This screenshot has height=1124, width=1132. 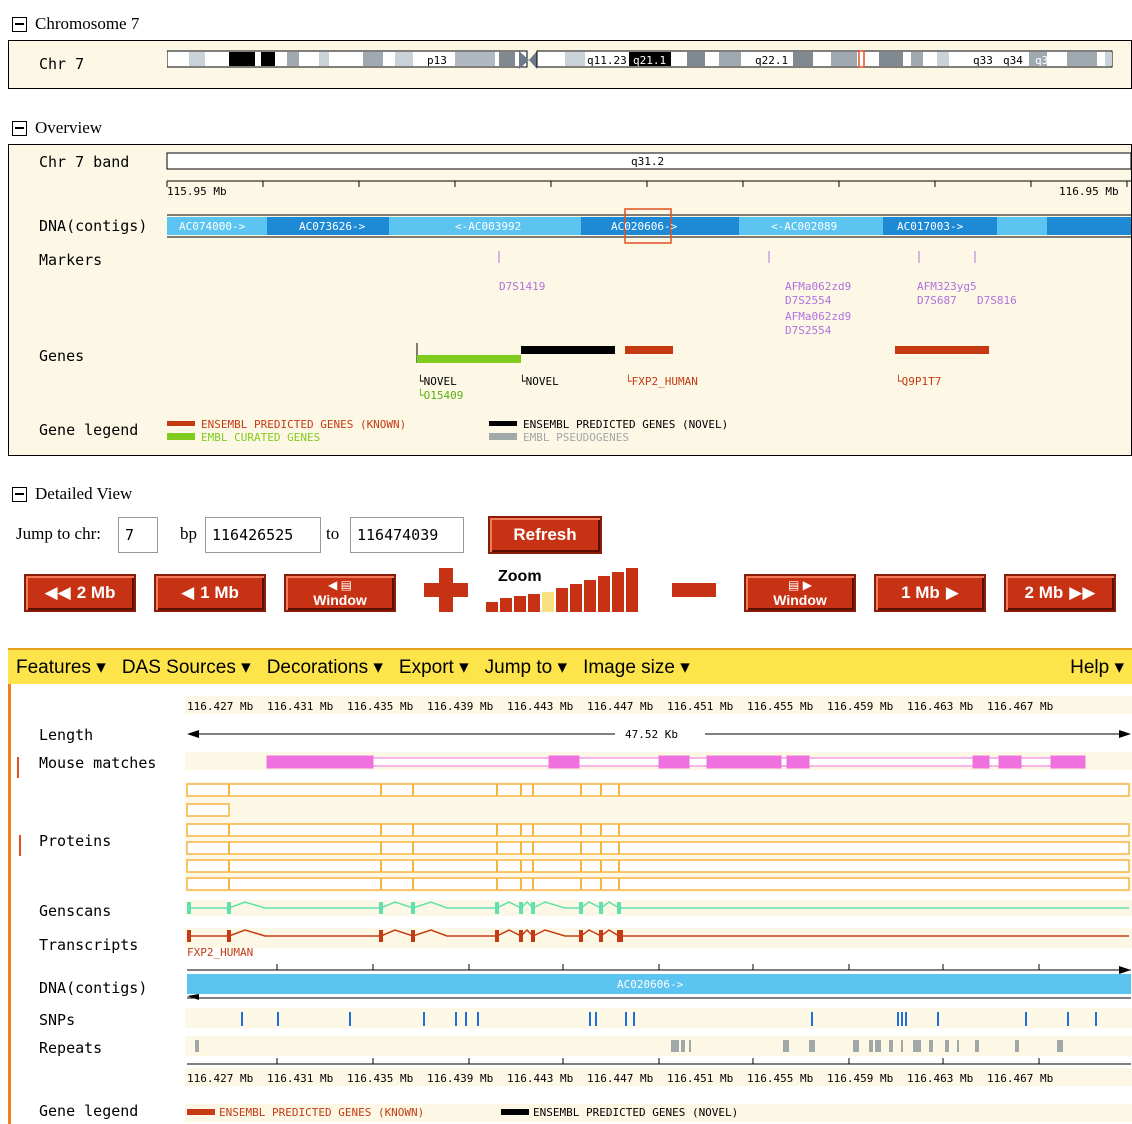 I want to click on menu-jump-to: Jump to ▾, so click(x=526, y=667).